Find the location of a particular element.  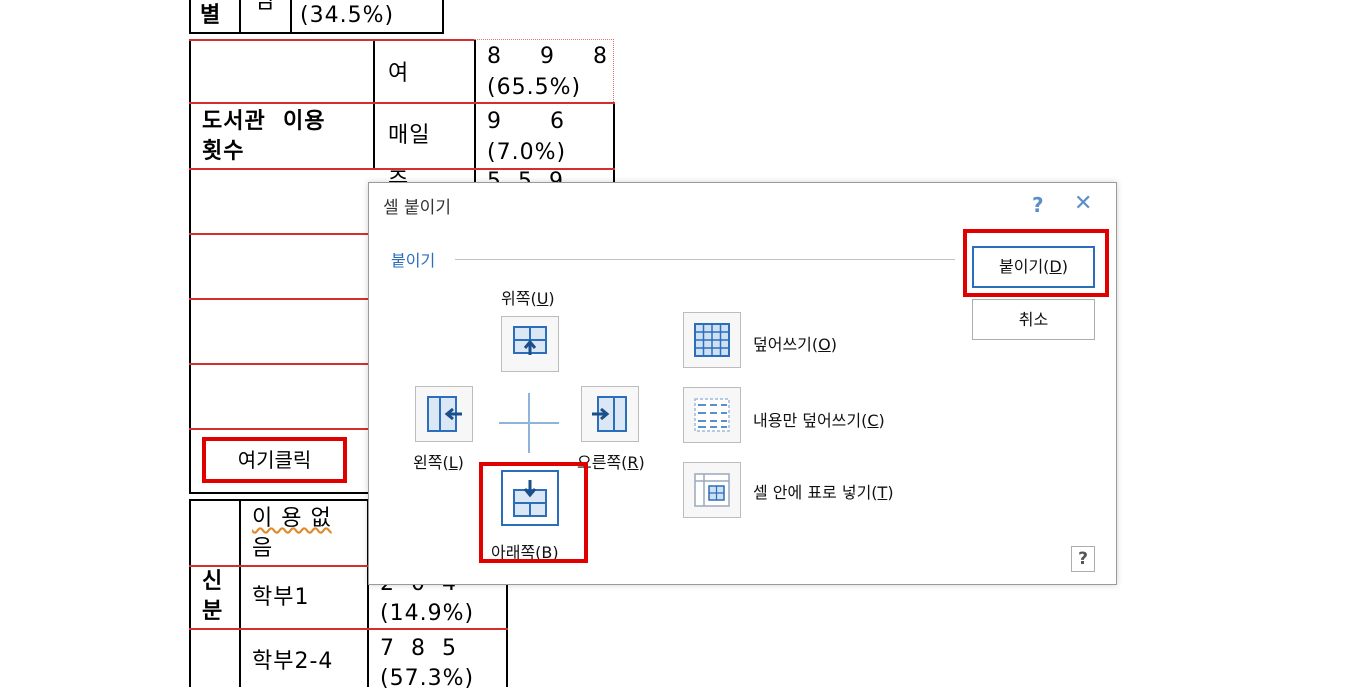

table-grid-icon is located at coordinates (712, 340).